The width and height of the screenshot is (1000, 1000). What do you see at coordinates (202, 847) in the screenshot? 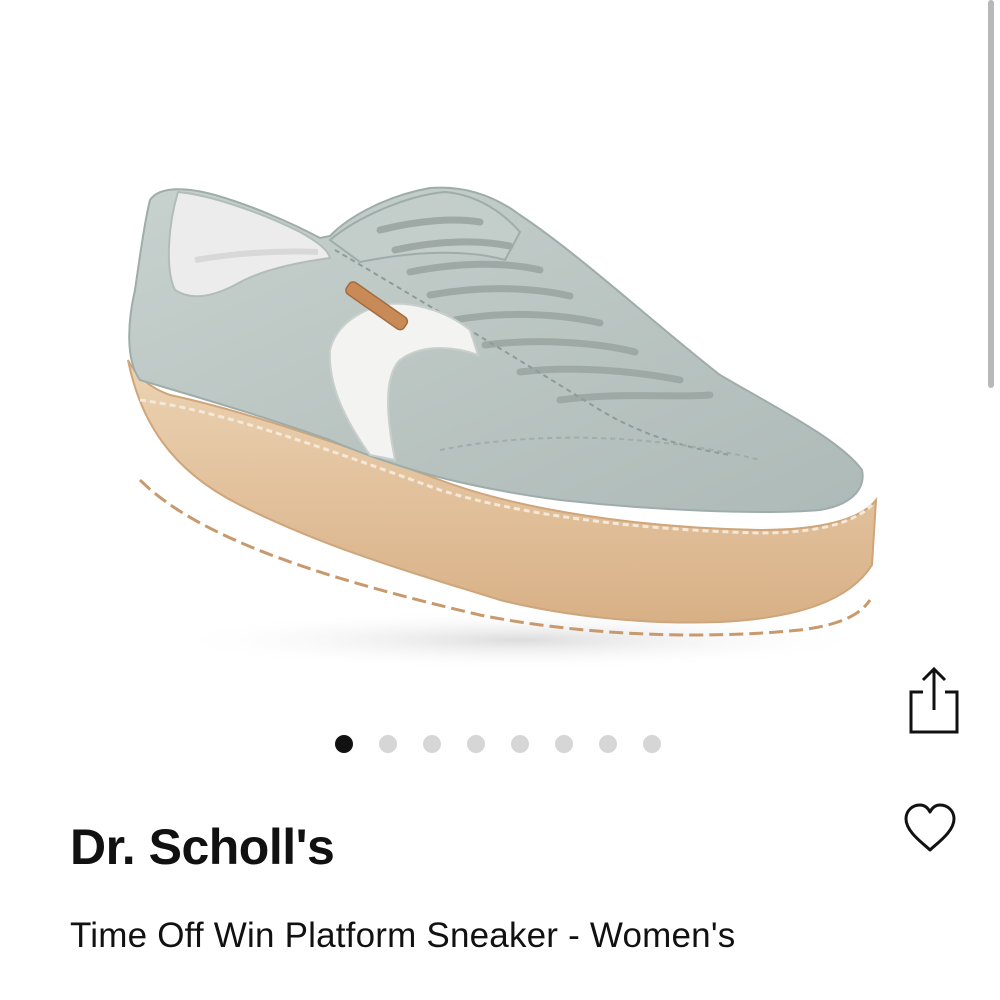
I see `brand-name: Dr. Scholl's` at bounding box center [202, 847].